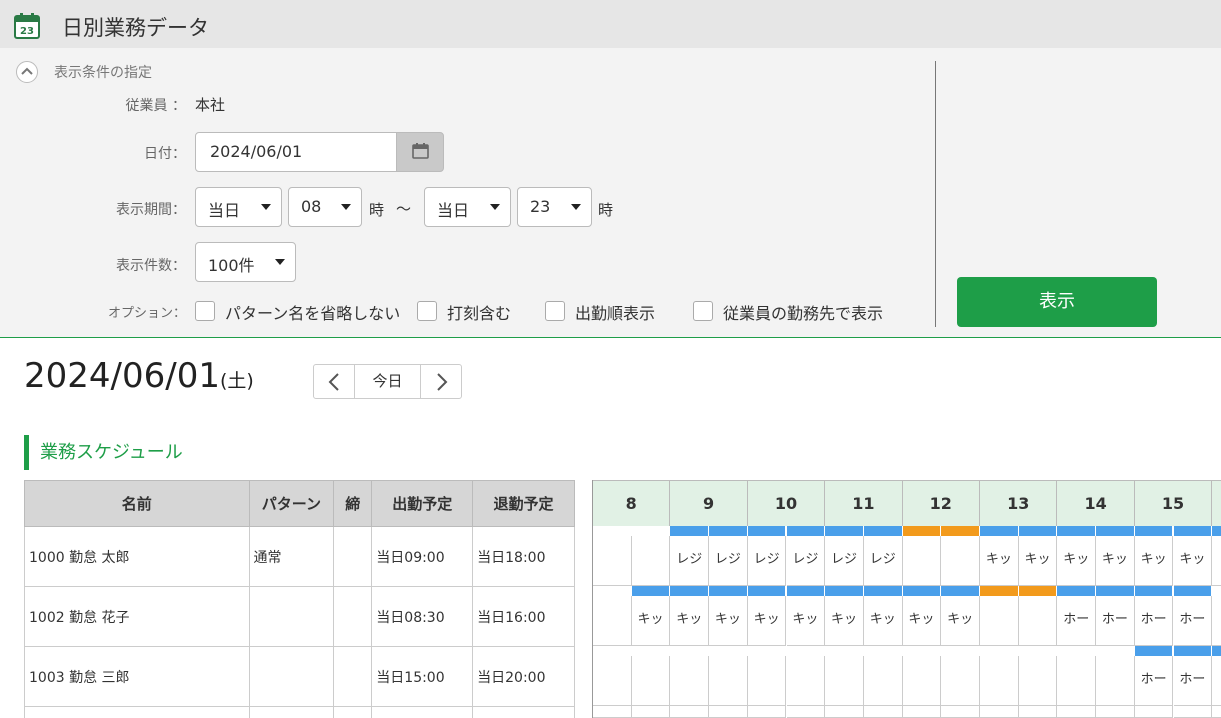  Describe the element at coordinates (555, 311) in the screenshot. I see `option-checkbox-order` at that location.